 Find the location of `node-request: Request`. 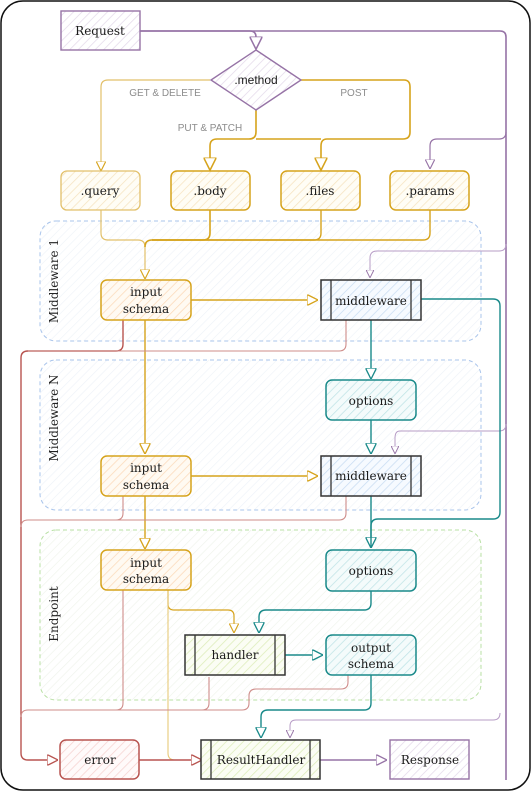

node-request: Request is located at coordinates (100, 30).